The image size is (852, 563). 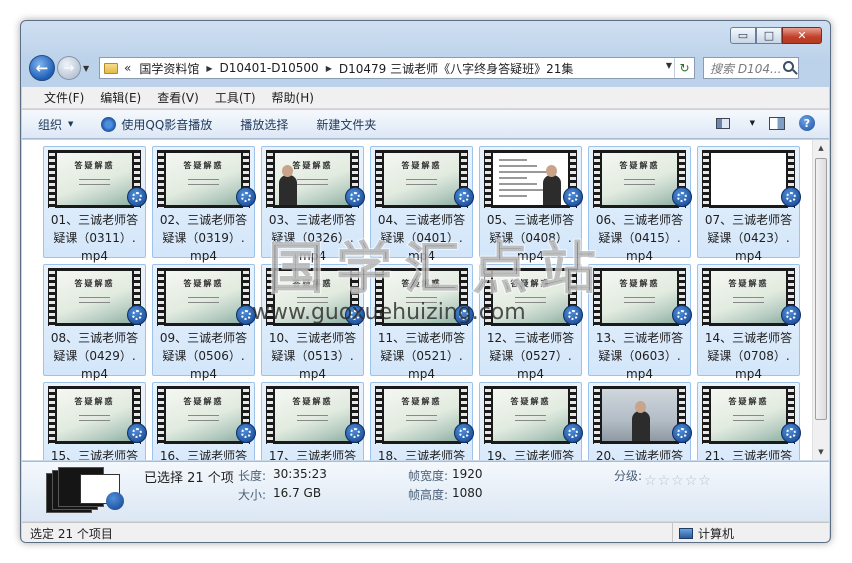 What do you see at coordinates (269, 68) in the screenshot?
I see `breadcrumb-item-2: D10401-D10500` at bounding box center [269, 68].